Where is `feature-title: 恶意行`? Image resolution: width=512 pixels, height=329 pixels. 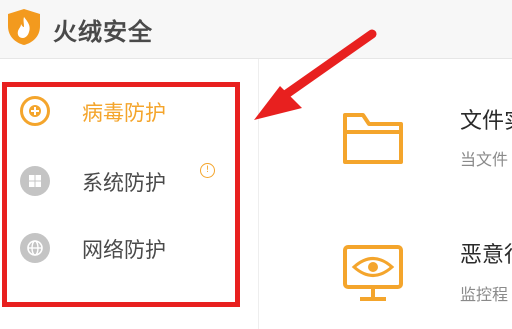
feature-title: 恶意行 is located at coordinates (486, 255).